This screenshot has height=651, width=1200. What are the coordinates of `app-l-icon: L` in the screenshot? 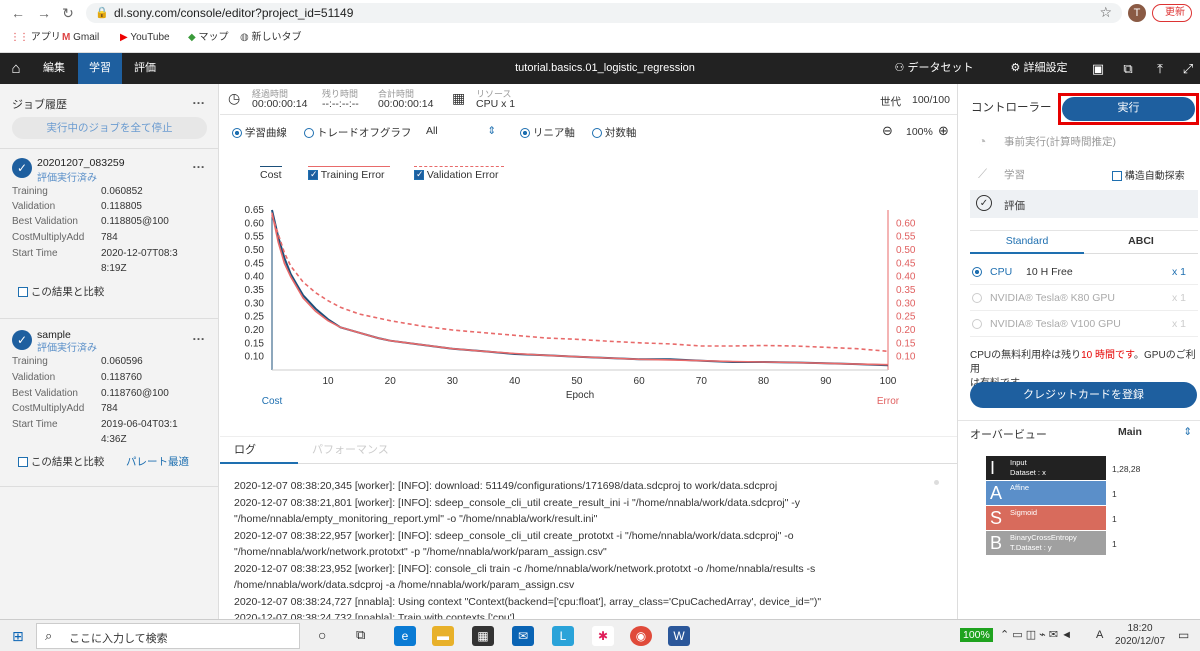 It's located at (563, 636).